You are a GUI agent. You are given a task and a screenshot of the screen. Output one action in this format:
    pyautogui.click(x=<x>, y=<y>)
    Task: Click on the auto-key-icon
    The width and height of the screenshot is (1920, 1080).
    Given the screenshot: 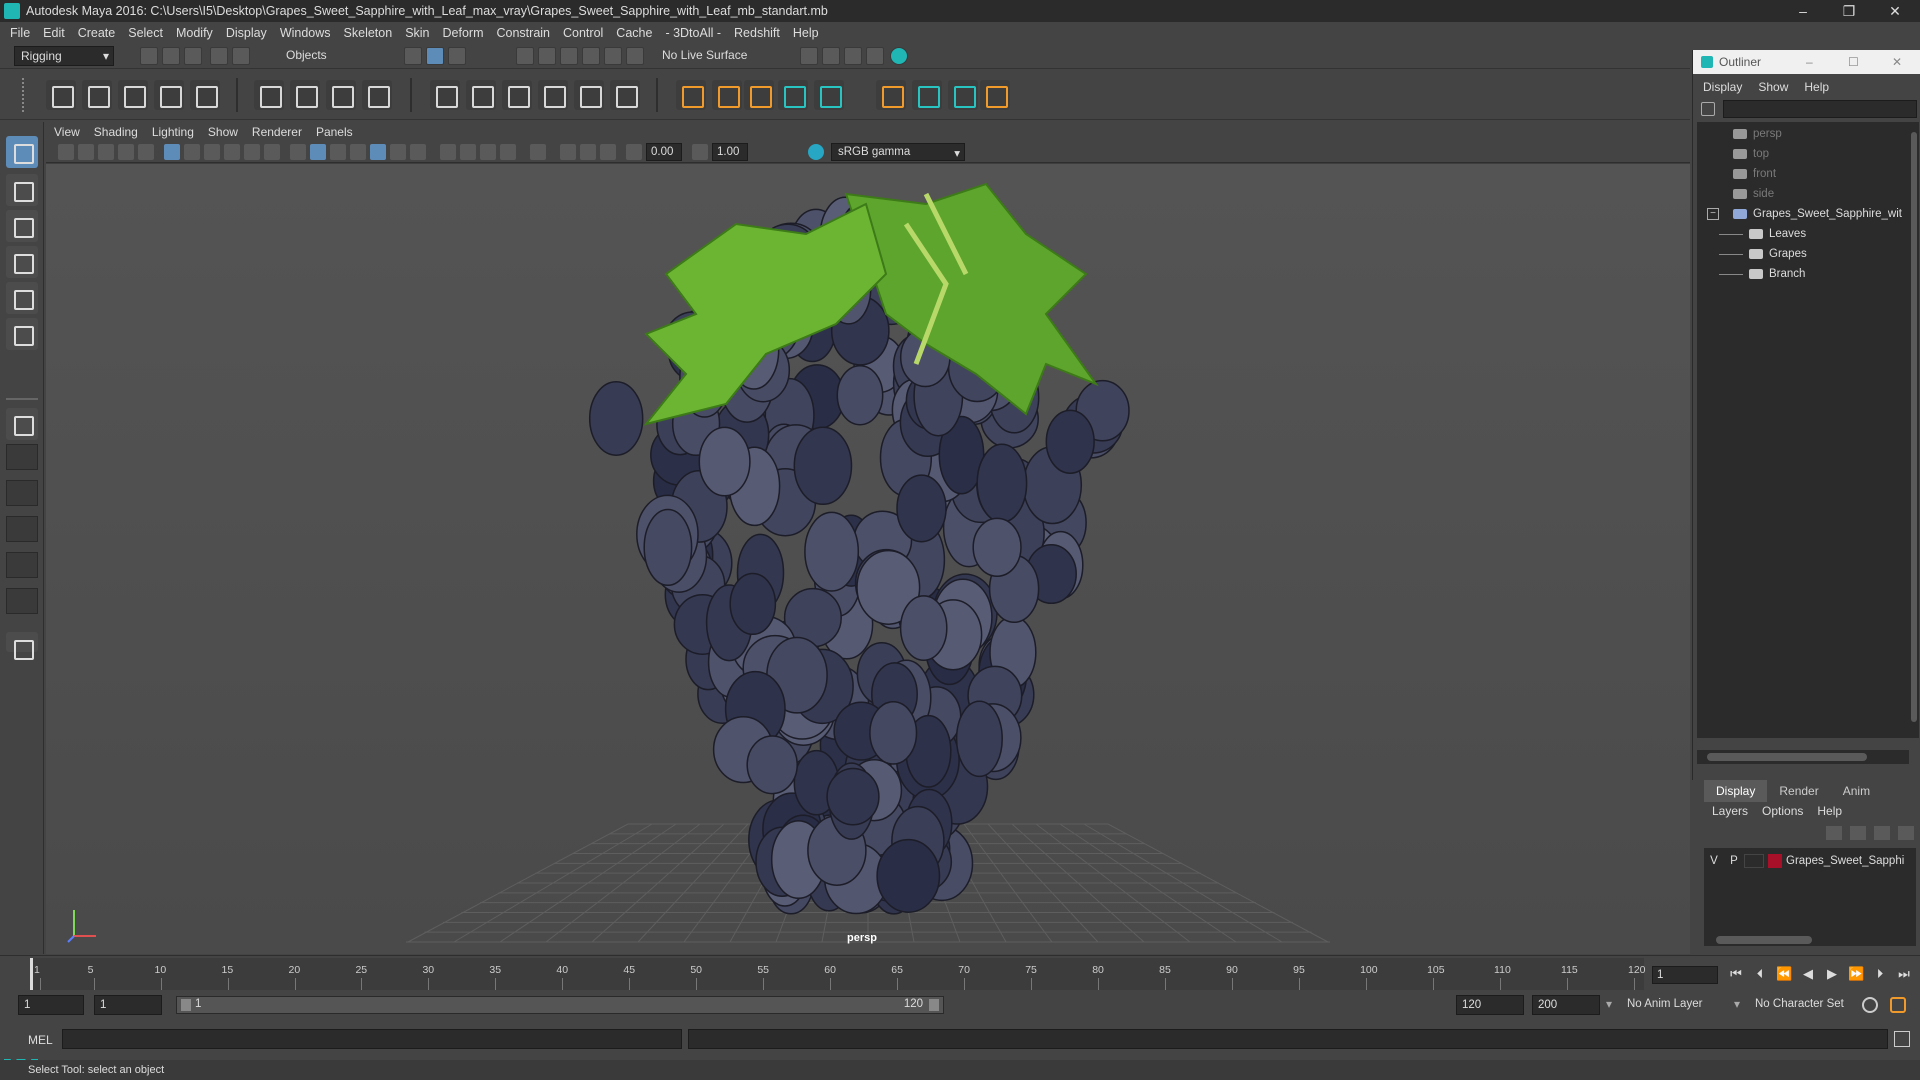 What is the action you would take?
    pyautogui.click(x=1870, y=1005)
    